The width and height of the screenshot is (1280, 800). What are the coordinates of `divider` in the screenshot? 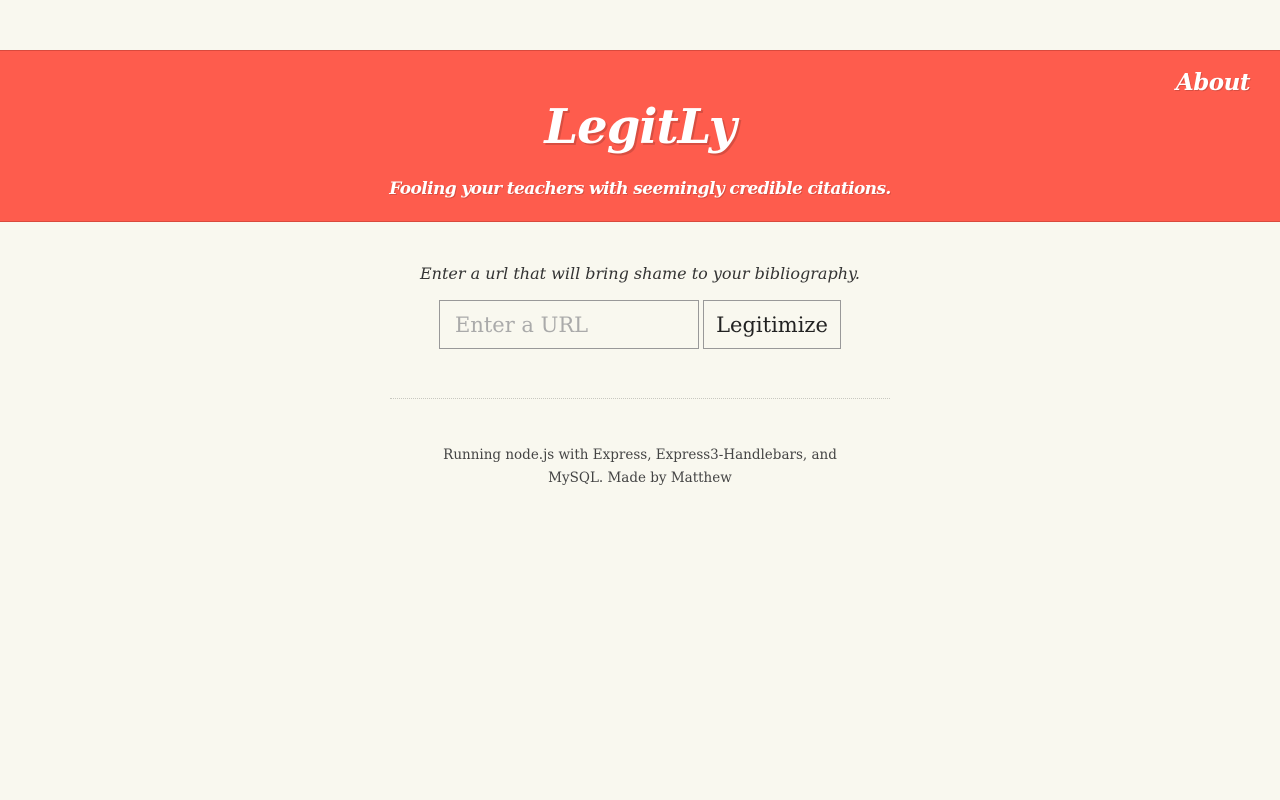 It's located at (640, 398).